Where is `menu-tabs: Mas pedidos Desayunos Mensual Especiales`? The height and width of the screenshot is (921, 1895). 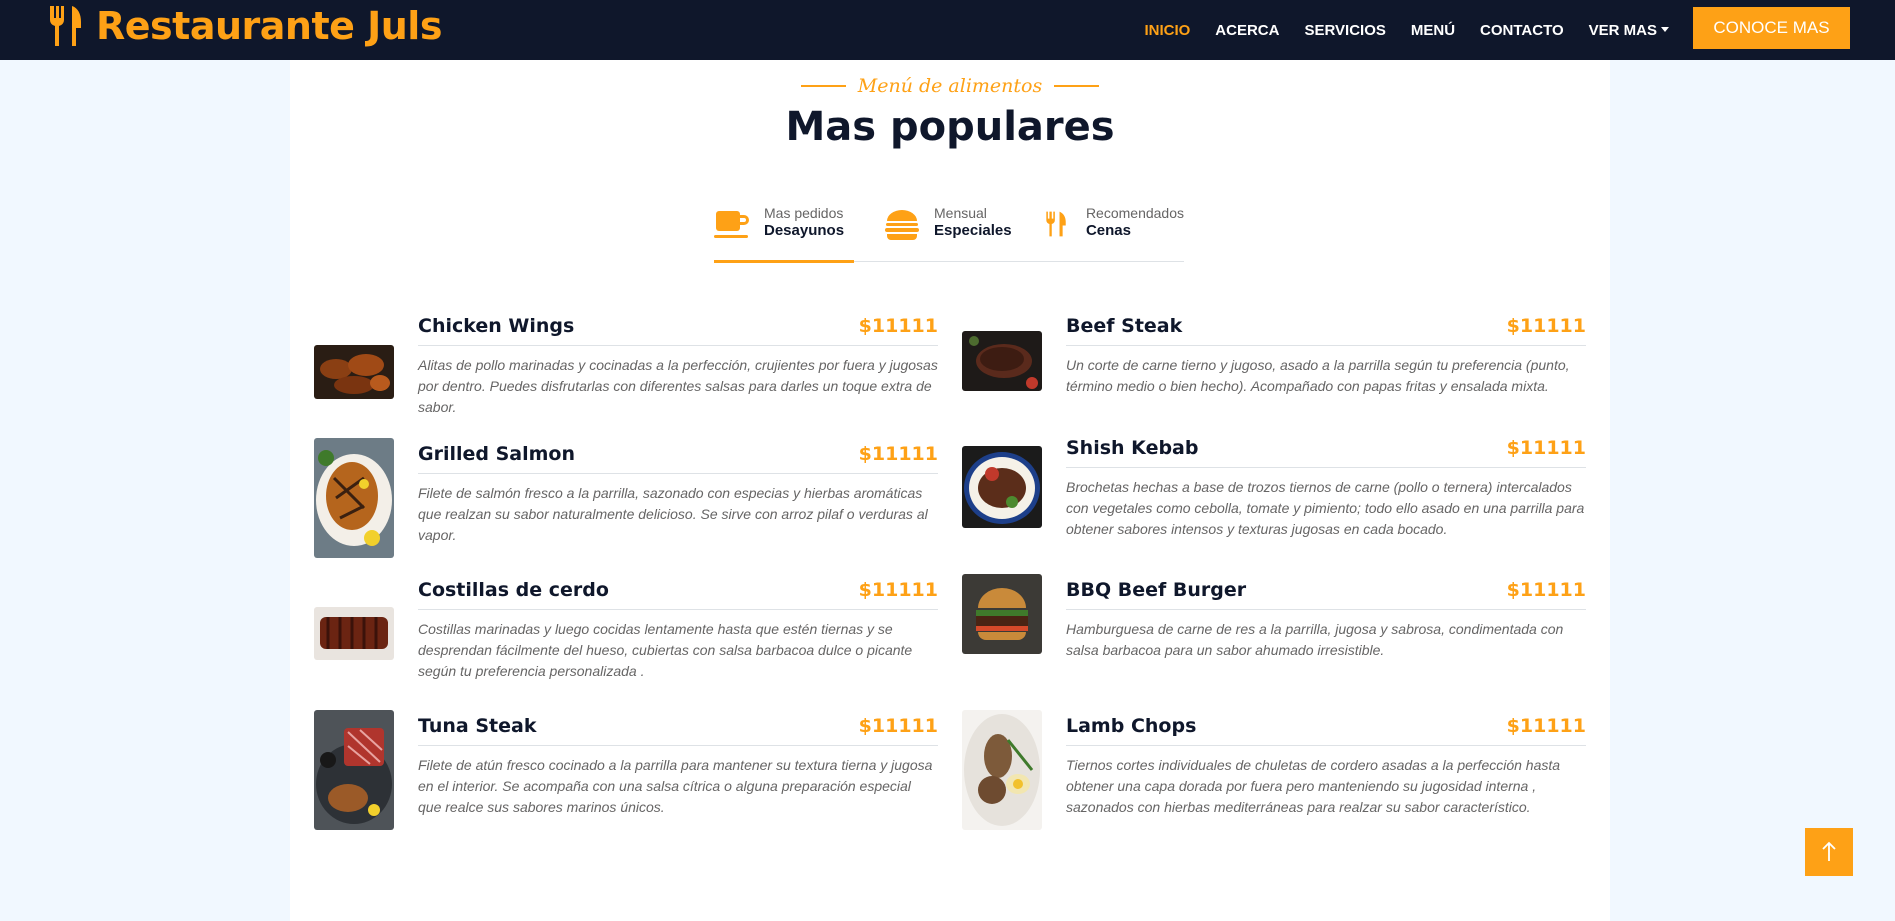
menu-tabs: Mas pedidos Desayunos Mensual Especiales is located at coordinates (949, 231).